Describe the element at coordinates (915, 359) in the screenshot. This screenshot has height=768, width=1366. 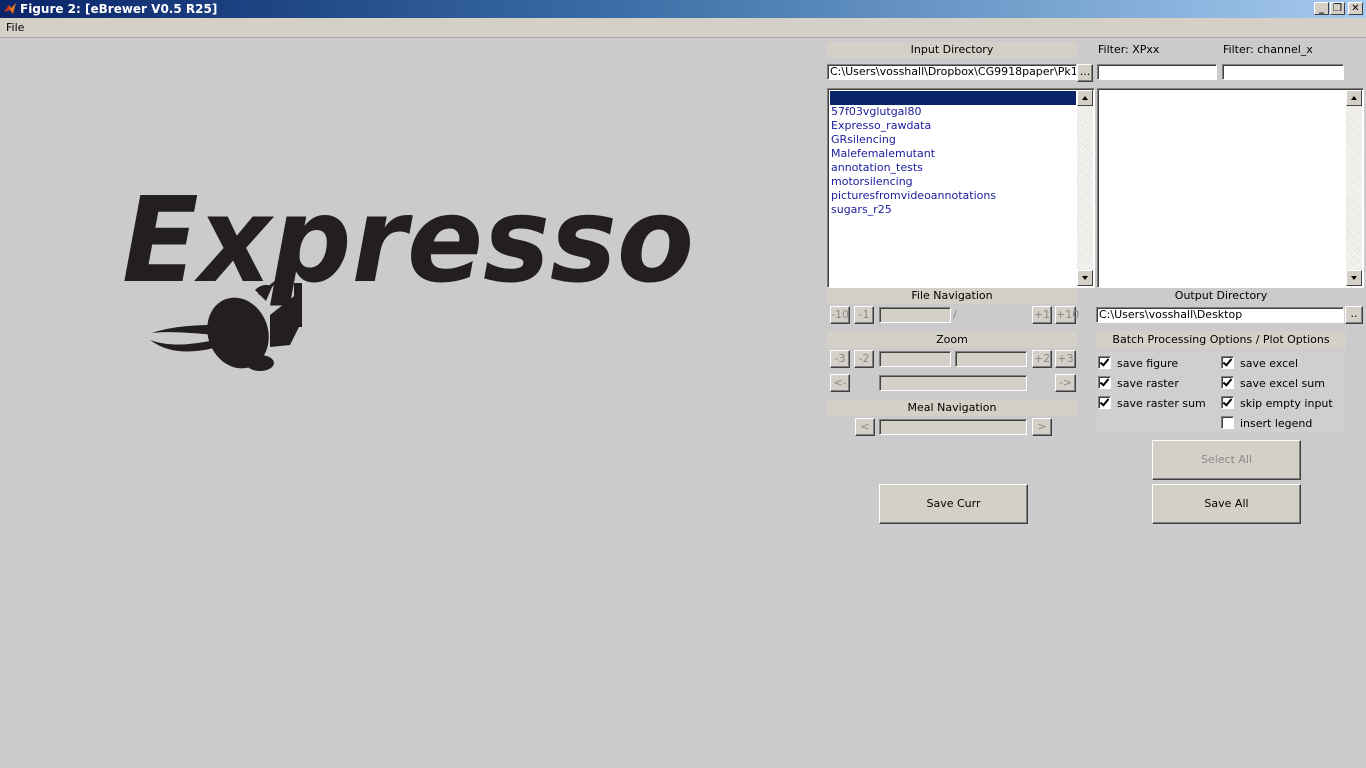
I see `zoom-from-field` at that location.